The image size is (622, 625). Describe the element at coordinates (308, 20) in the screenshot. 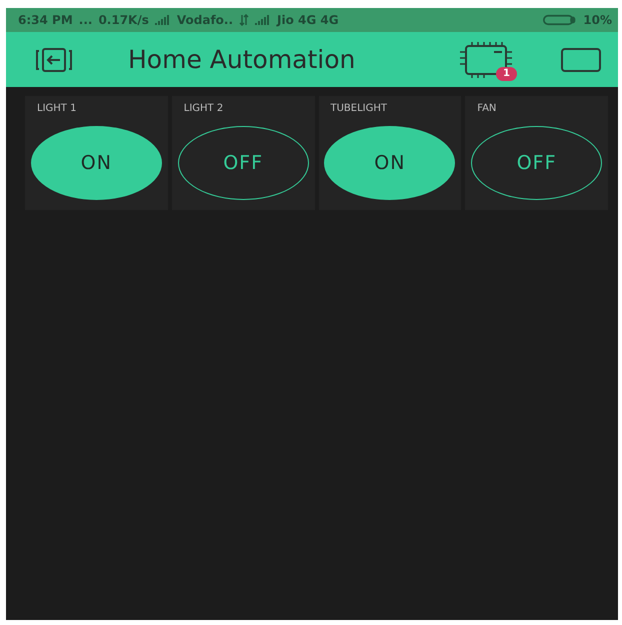

I see `carrier-name: Jio 4G 4G` at that location.